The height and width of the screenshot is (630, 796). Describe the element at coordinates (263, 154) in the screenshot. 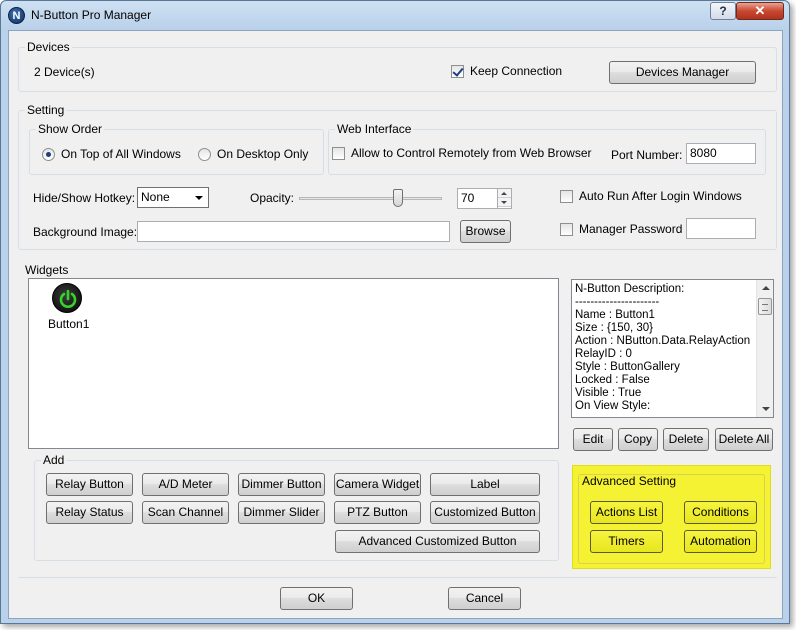

I see `on-desktop-label: On Desktop Only` at that location.